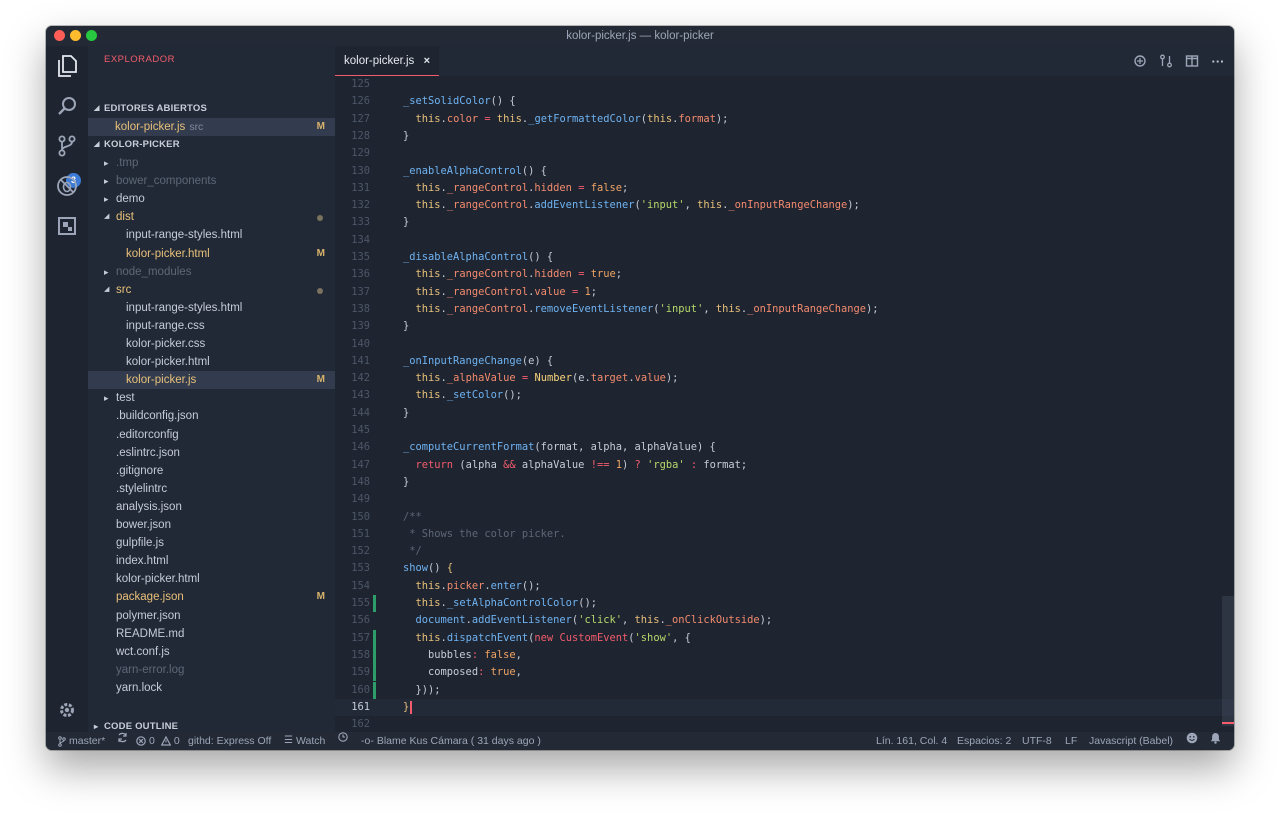 This screenshot has width=1280, height=815. I want to click on code-line: 129, so click(784, 153).